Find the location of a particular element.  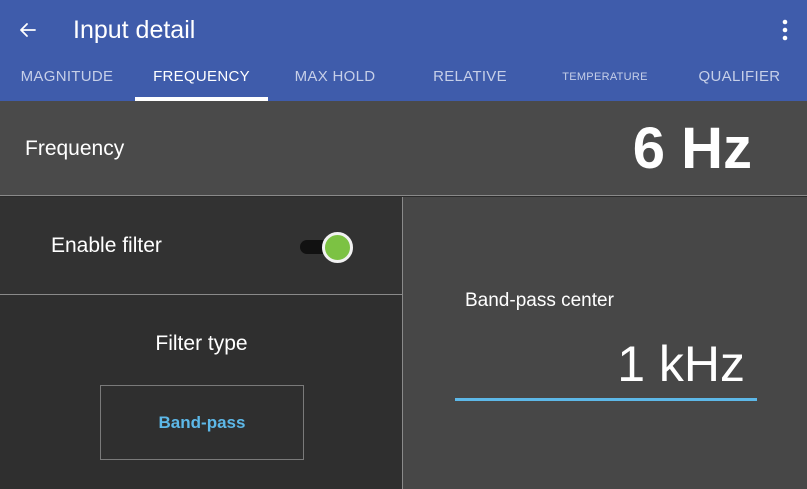

arrow-left-icon is located at coordinates (28, 30).